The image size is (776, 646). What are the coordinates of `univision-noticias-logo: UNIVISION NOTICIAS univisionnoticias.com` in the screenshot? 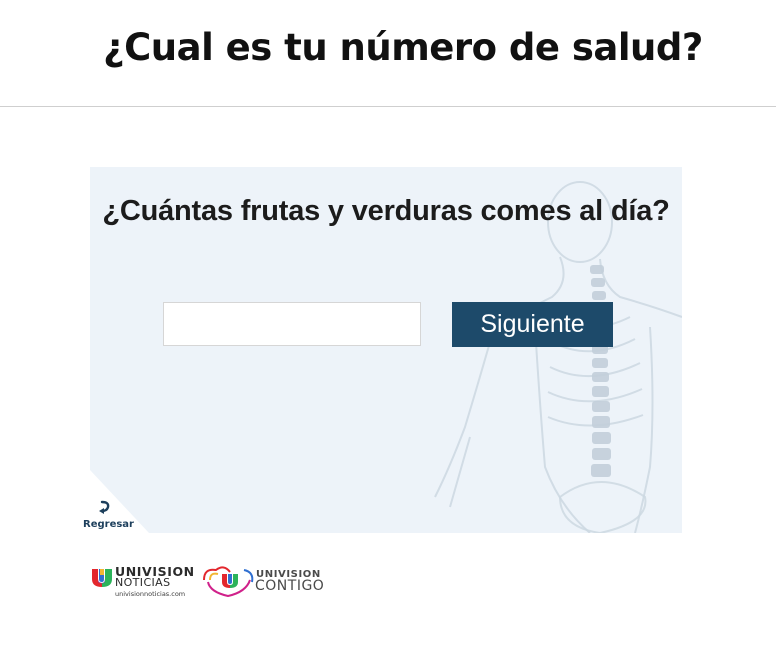 It's located at (145, 582).